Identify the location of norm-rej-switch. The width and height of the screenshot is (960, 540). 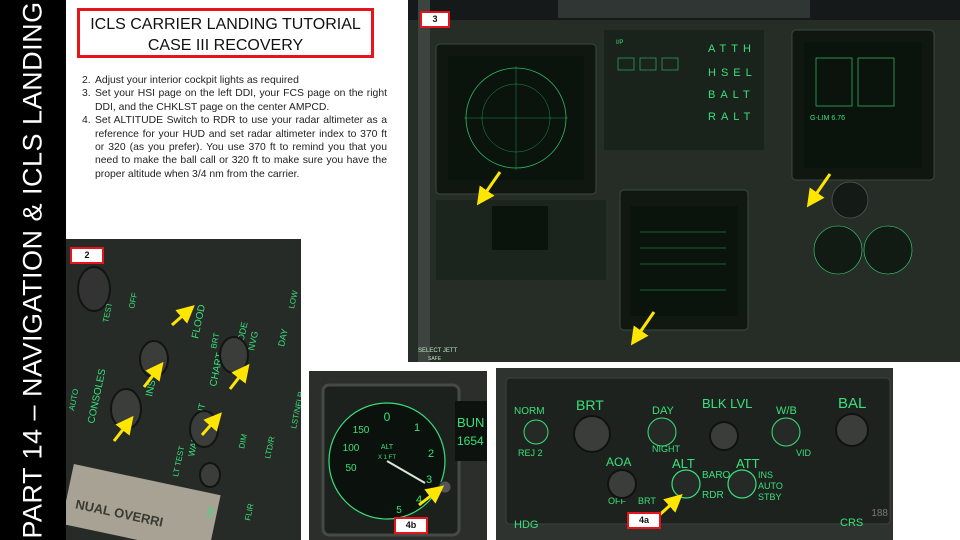
(536, 432).